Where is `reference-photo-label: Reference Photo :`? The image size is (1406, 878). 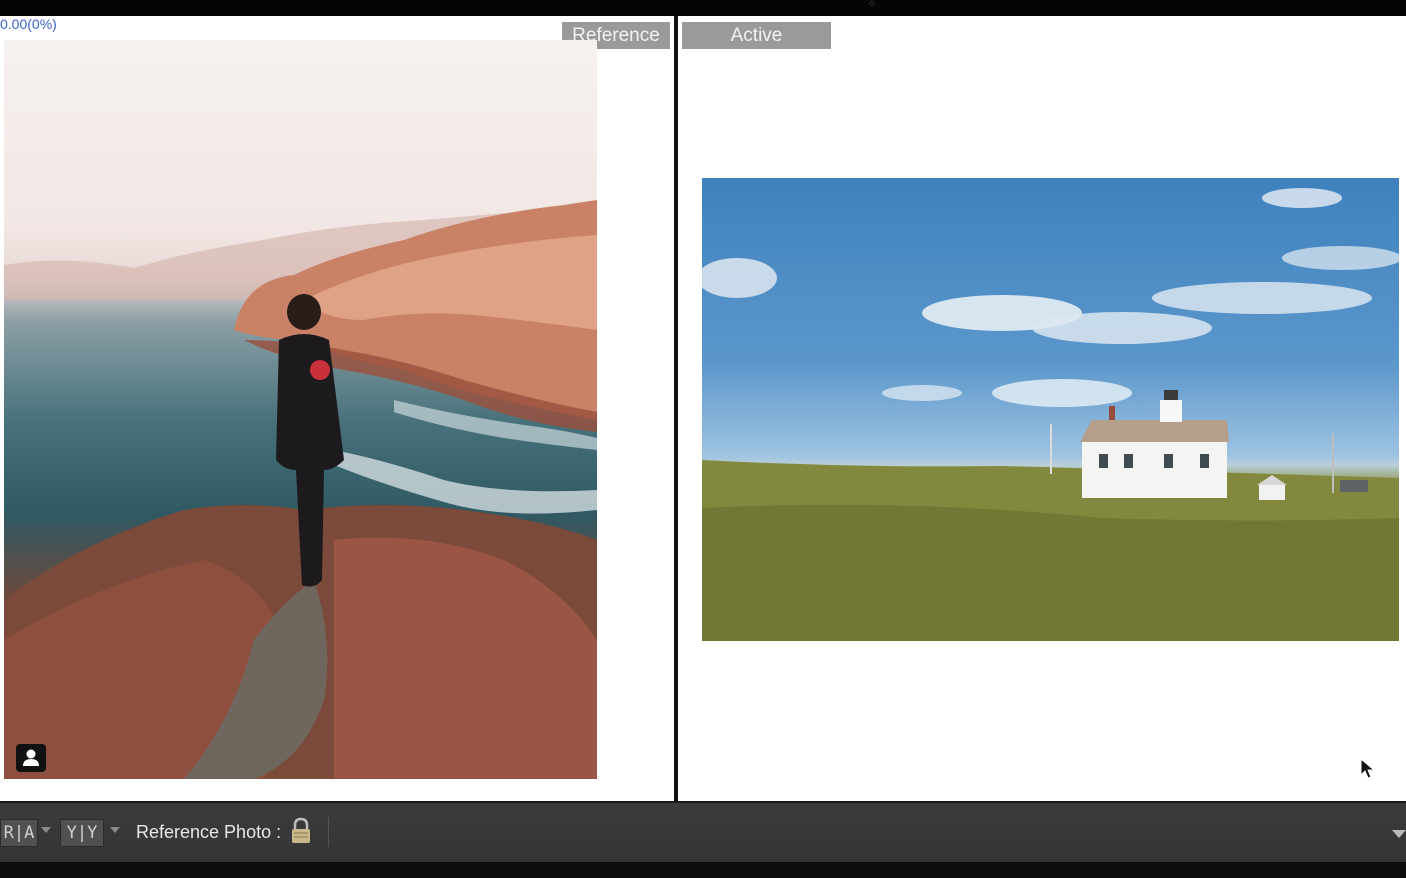 reference-photo-label: Reference Photo : is located at coordinates (209, 832).